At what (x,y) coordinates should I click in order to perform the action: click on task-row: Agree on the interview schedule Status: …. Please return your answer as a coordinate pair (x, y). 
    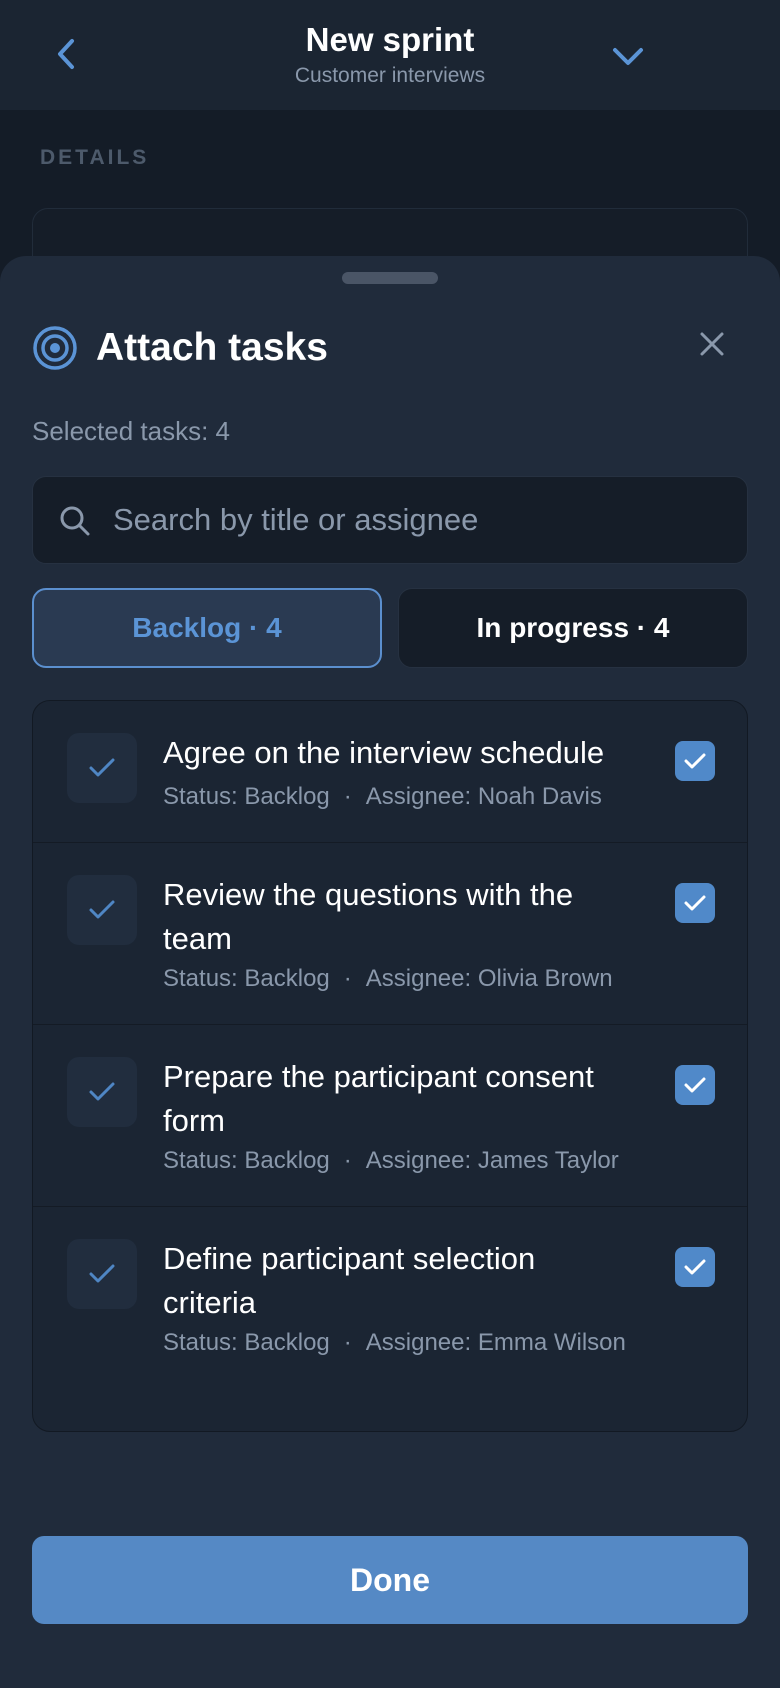
    Looking at the image, I should click on (390, 772).